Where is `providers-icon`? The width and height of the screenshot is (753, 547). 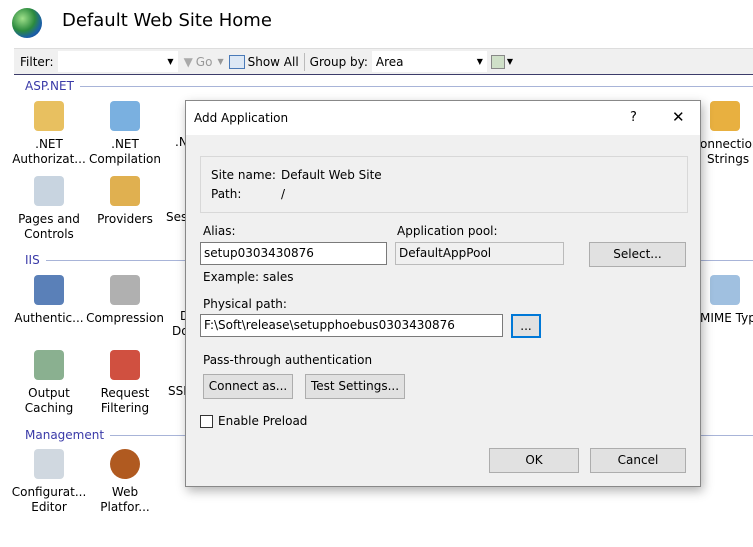
providers-icon is located at coordinates (125, 191).